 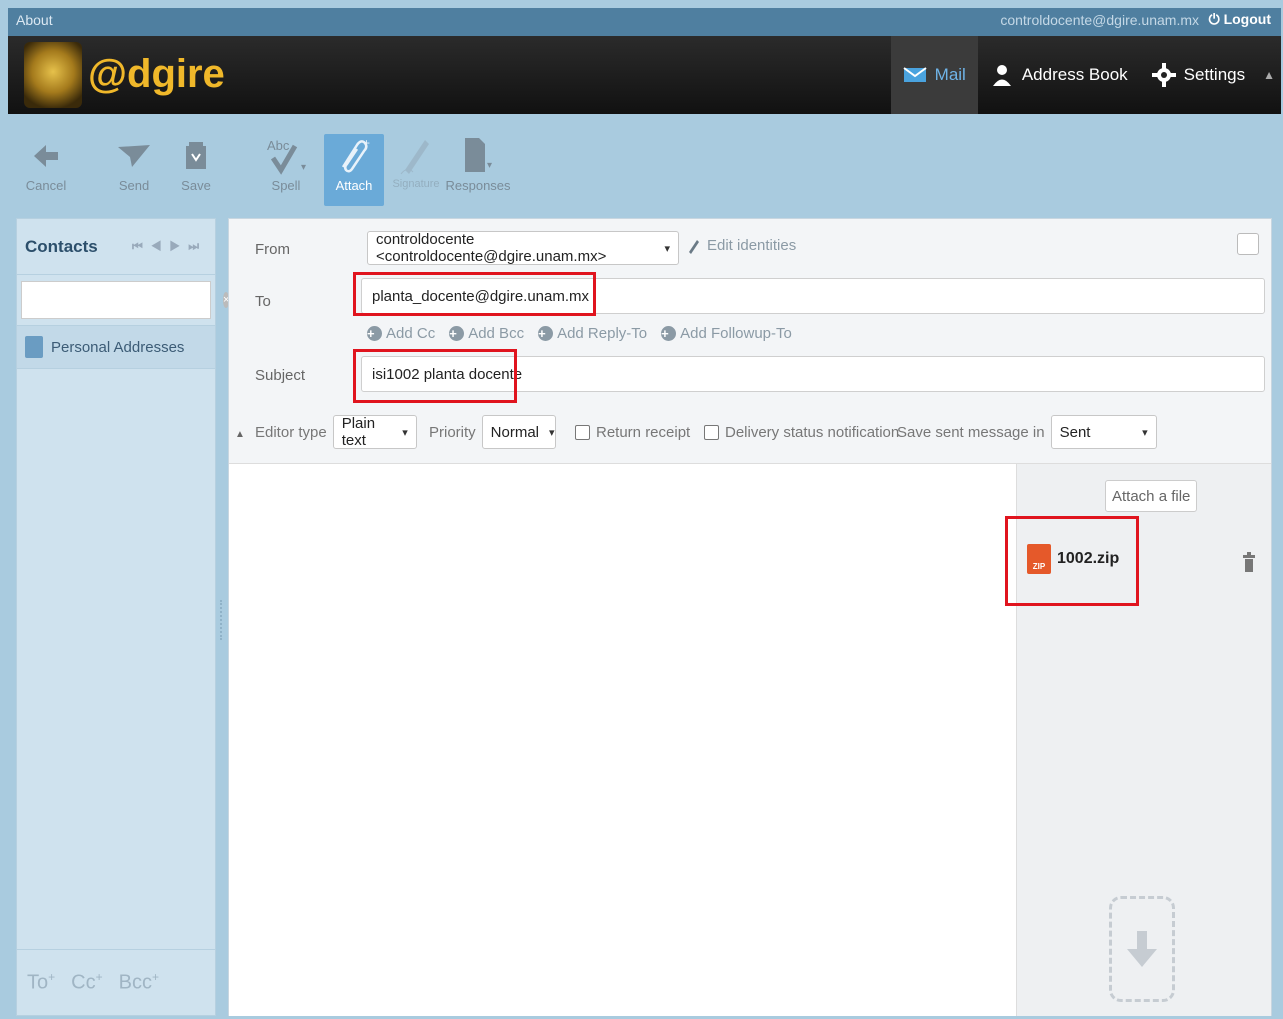 I want to click on panel-splitter, so click(x=223, y=620).